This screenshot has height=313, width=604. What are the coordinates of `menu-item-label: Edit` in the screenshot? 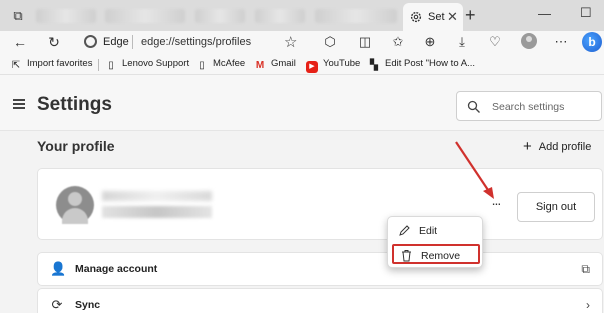 It's located at (428, 231).